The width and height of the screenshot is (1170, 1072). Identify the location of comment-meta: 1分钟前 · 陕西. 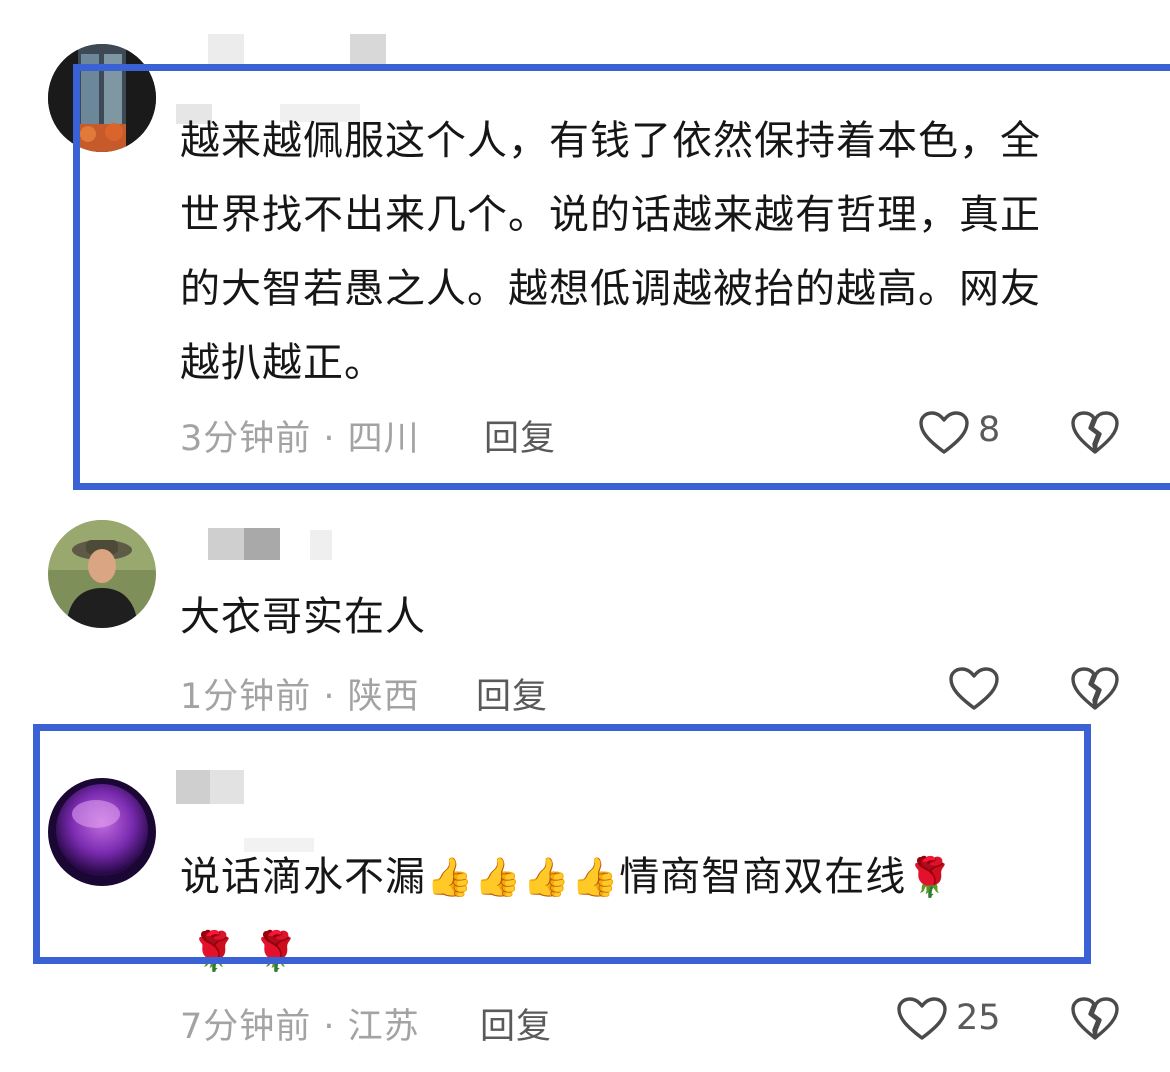
(300, 697).